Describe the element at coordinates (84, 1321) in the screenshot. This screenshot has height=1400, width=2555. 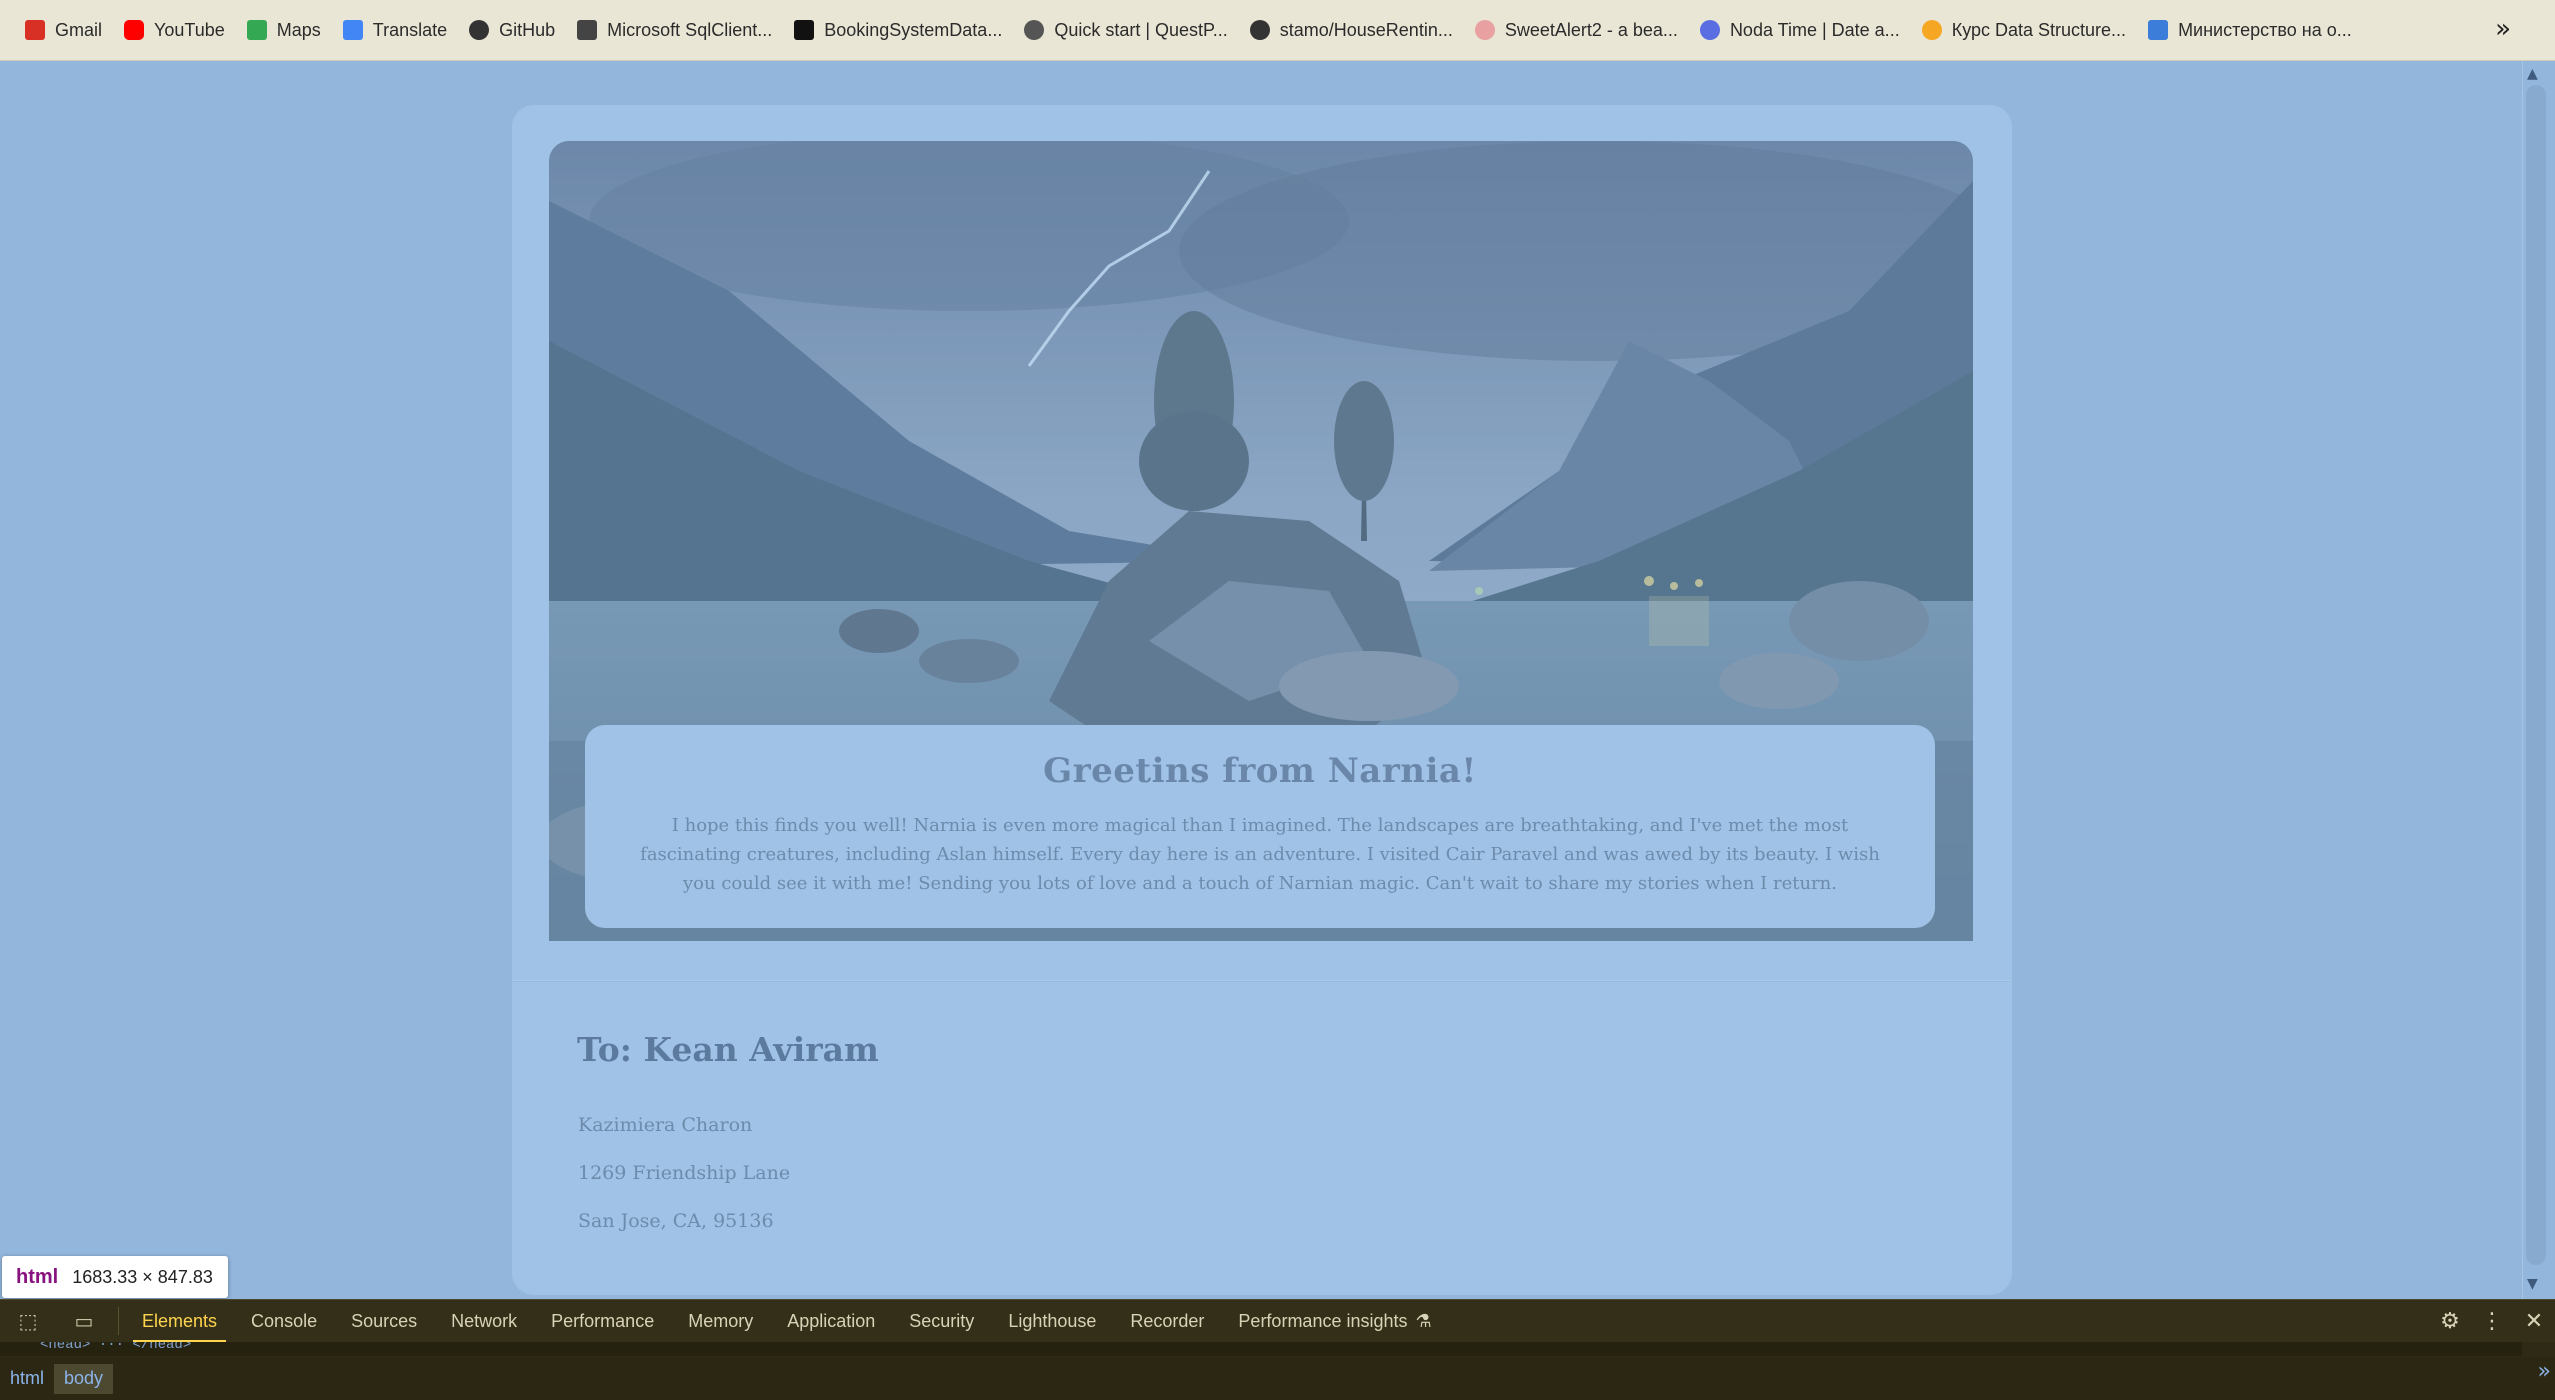
I see `device-toolbar-icon: ▭` at that location.